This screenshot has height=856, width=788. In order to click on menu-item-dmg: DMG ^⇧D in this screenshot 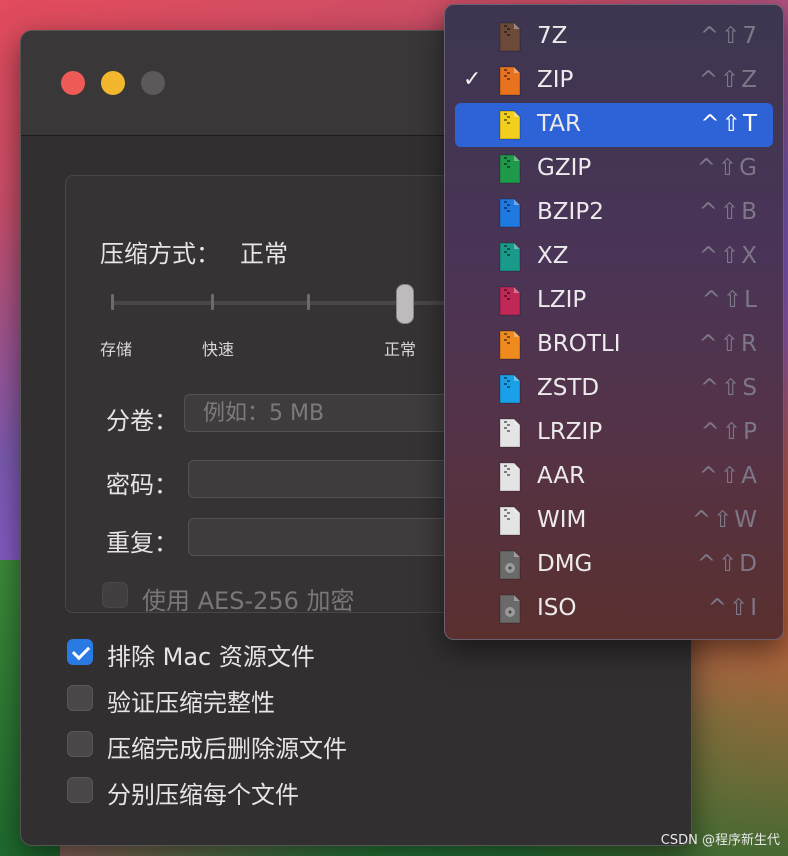, I will do `click(614, 565)`.